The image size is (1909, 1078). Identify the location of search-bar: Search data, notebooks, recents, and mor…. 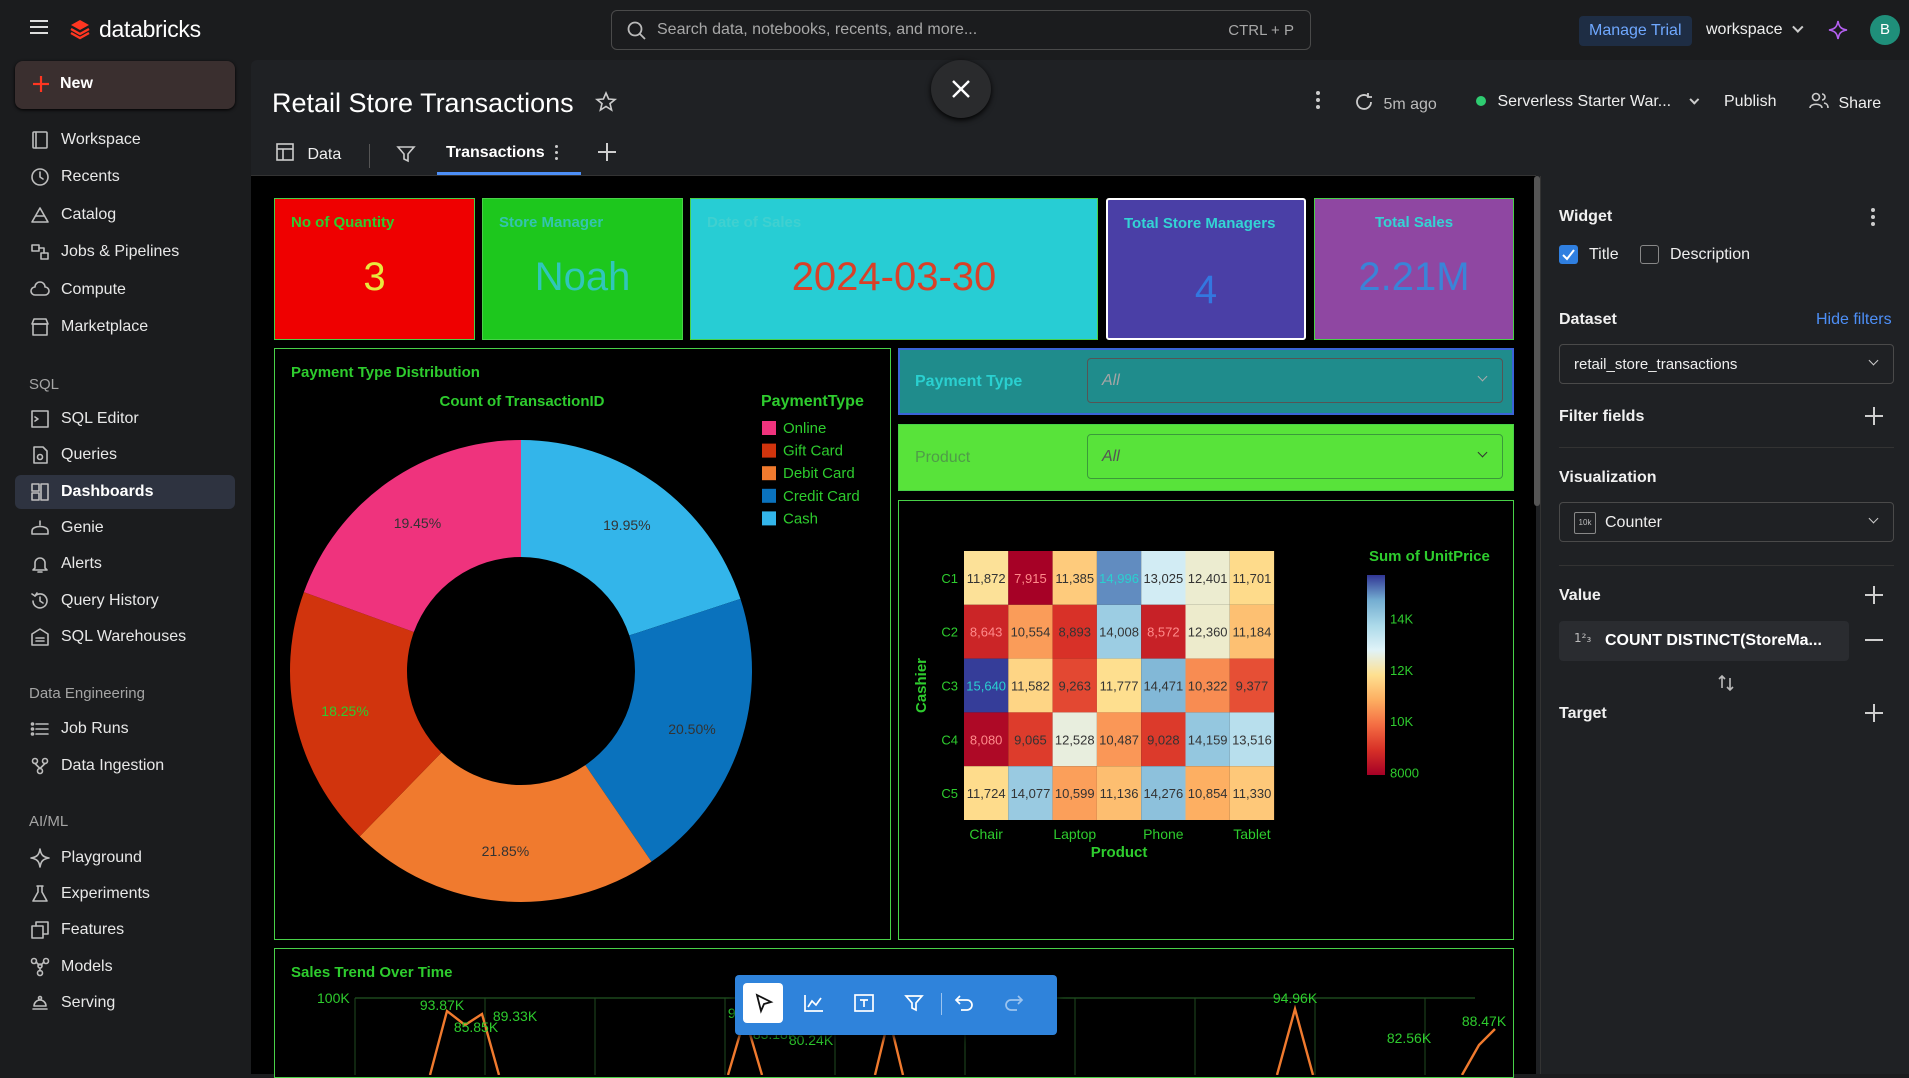
(961, 30).